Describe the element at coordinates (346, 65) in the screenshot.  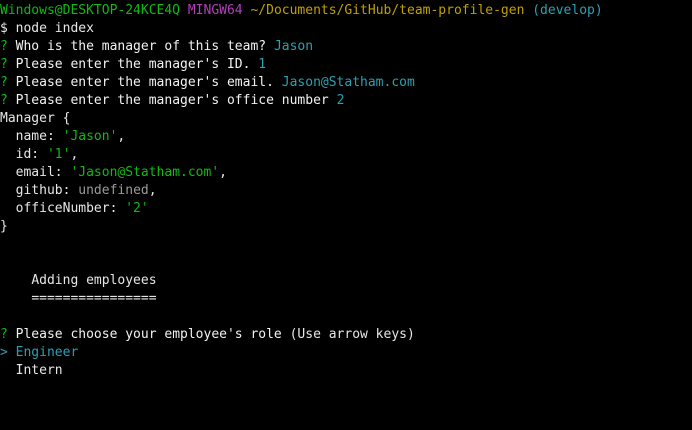
I see `question-manager-id: ? Please enter the manager's ID. 1` at that location.